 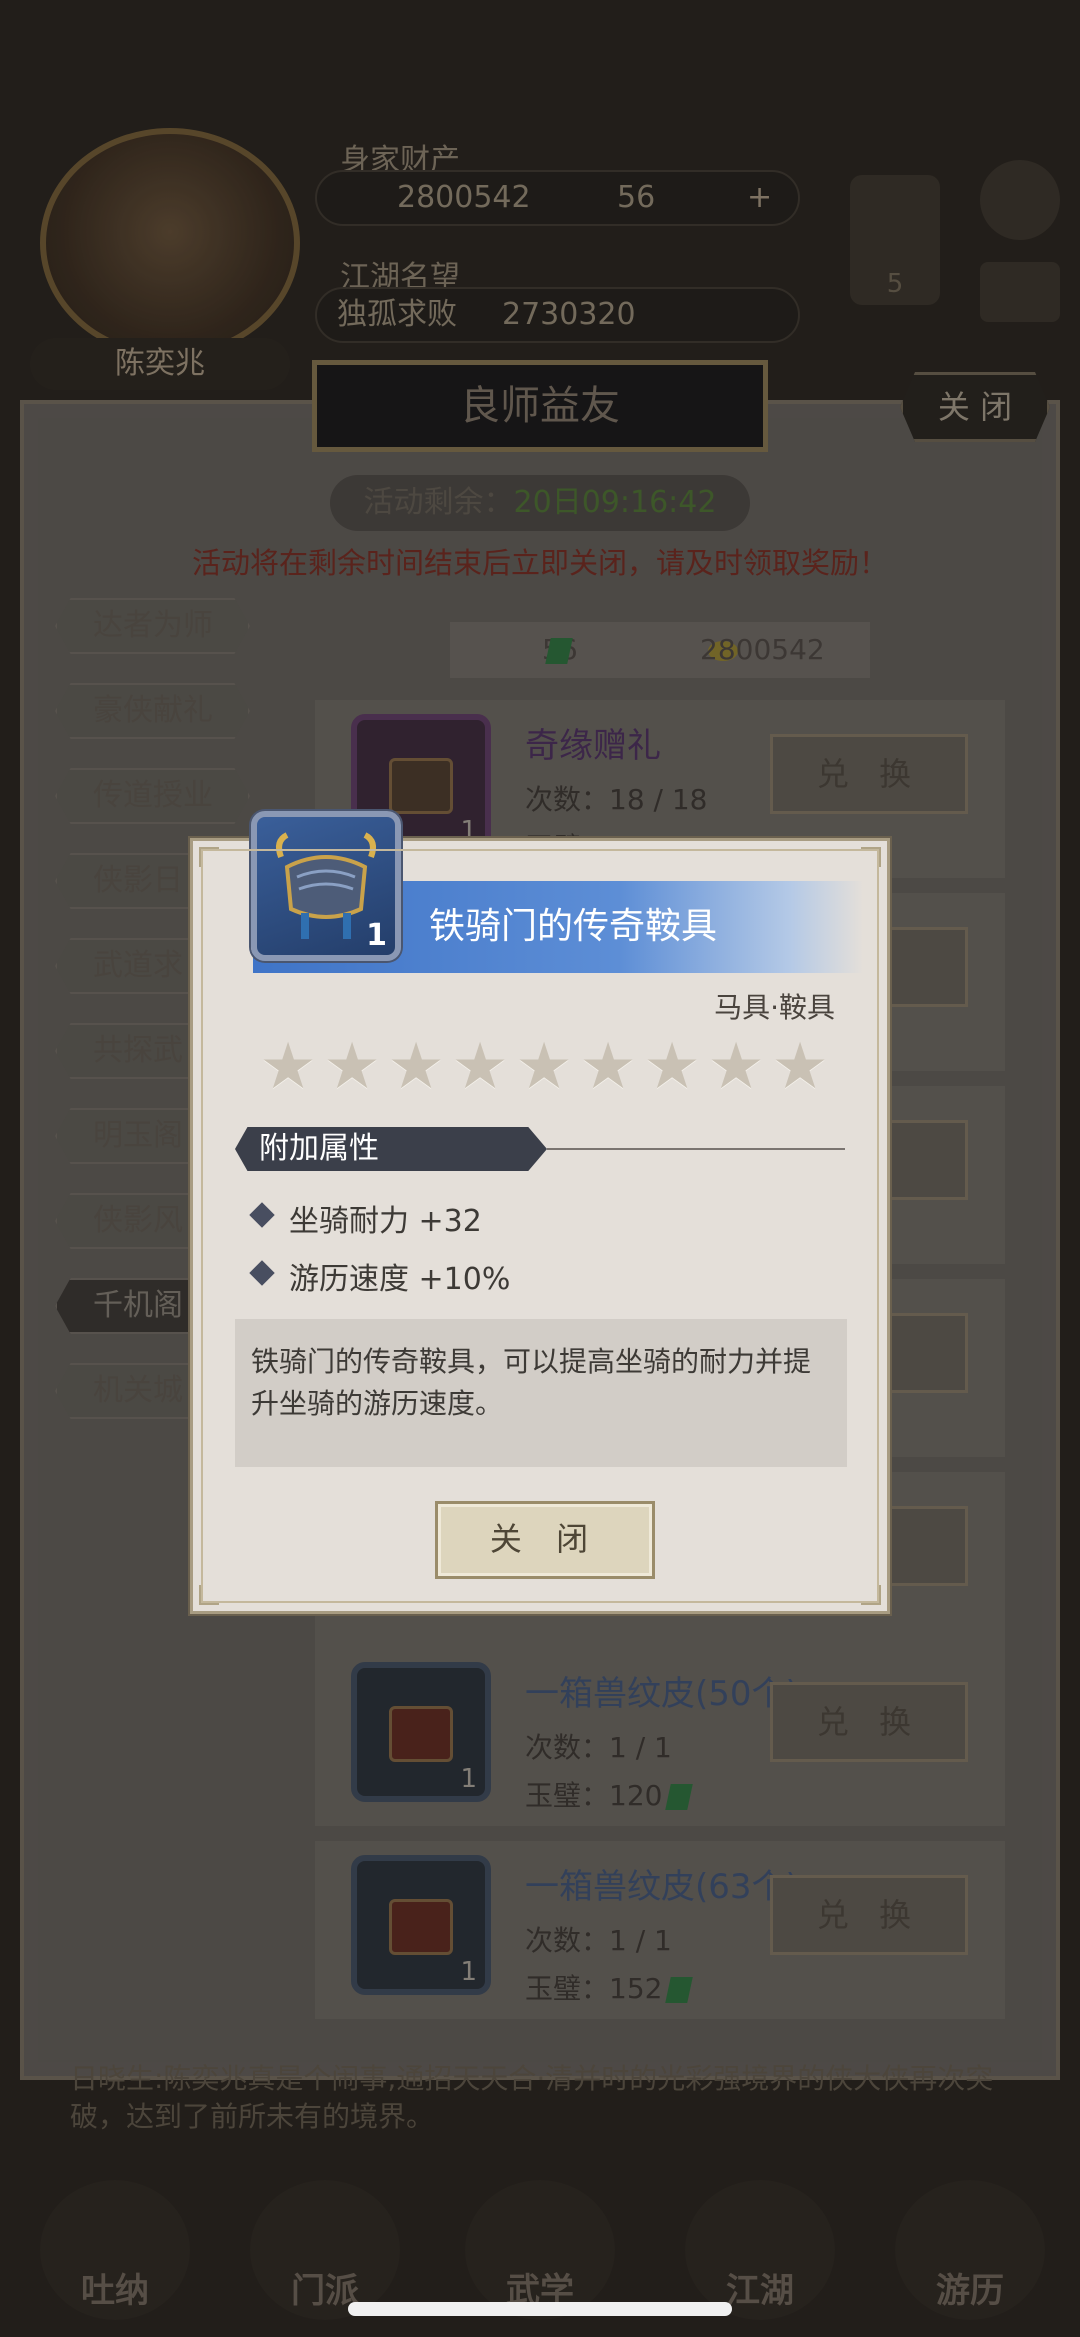 I want to click on home-indicator, so click(x=540, y=2309).